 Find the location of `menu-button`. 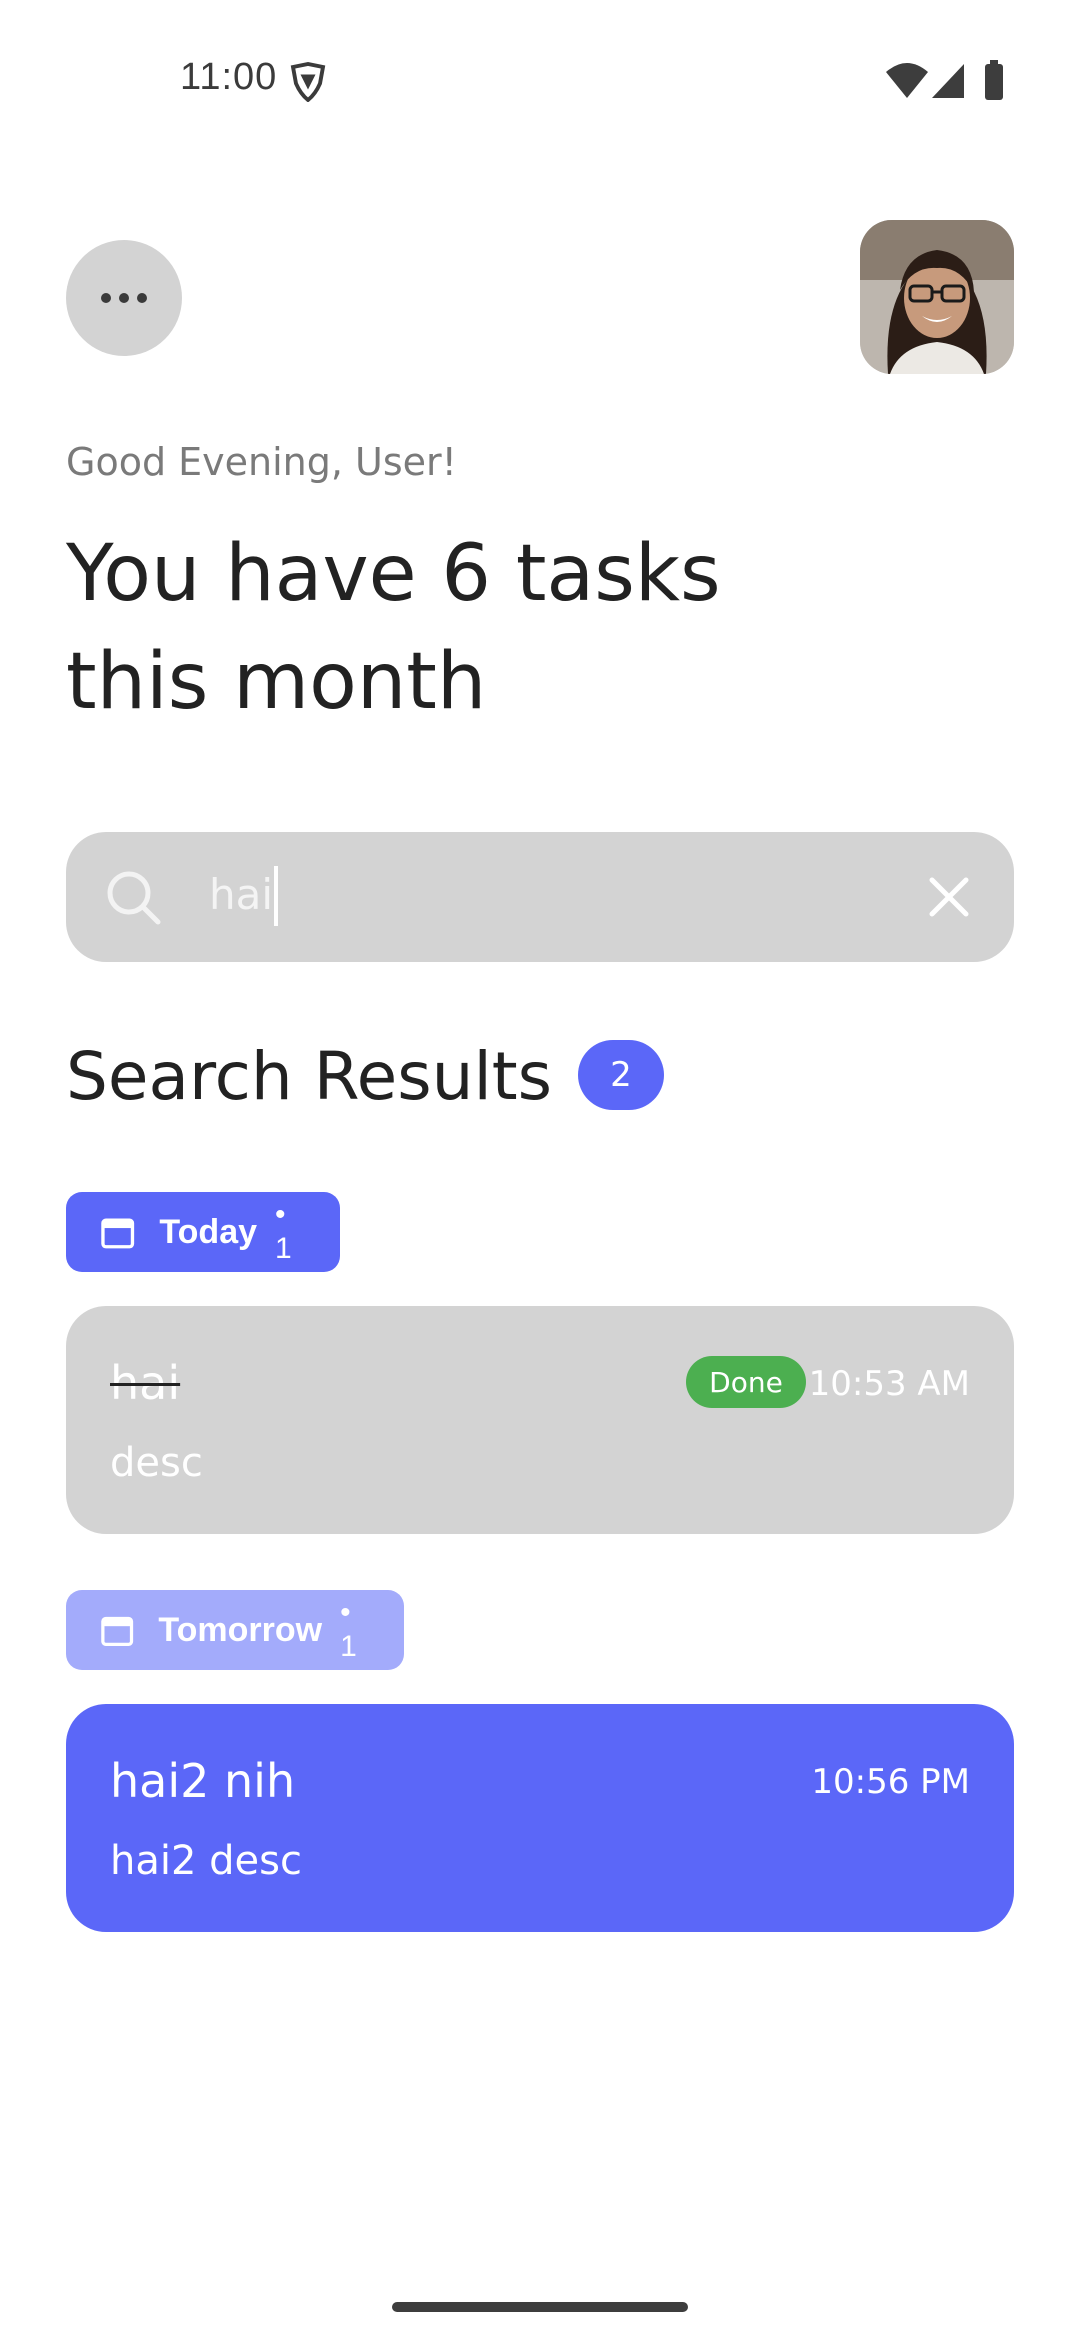

menu-button is located at coordinates (124, 298).